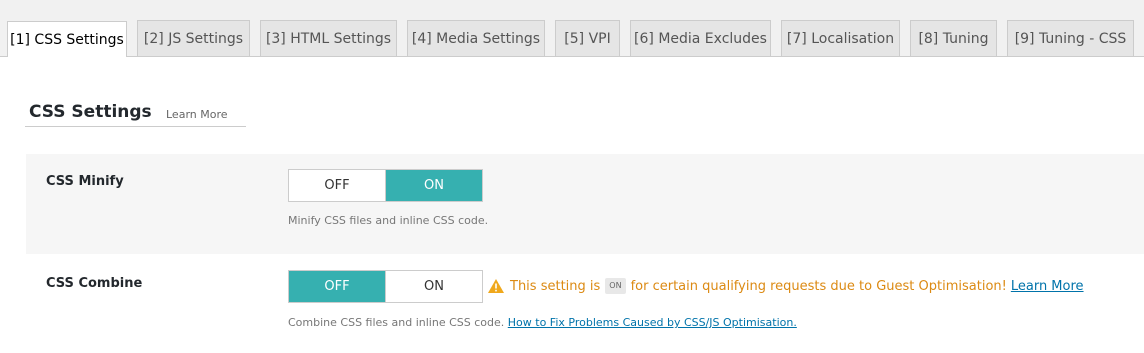  Describe the element at coordinates (587, 38) in the screenshot. I see `tab-vpi: [5] VPI` at that location.